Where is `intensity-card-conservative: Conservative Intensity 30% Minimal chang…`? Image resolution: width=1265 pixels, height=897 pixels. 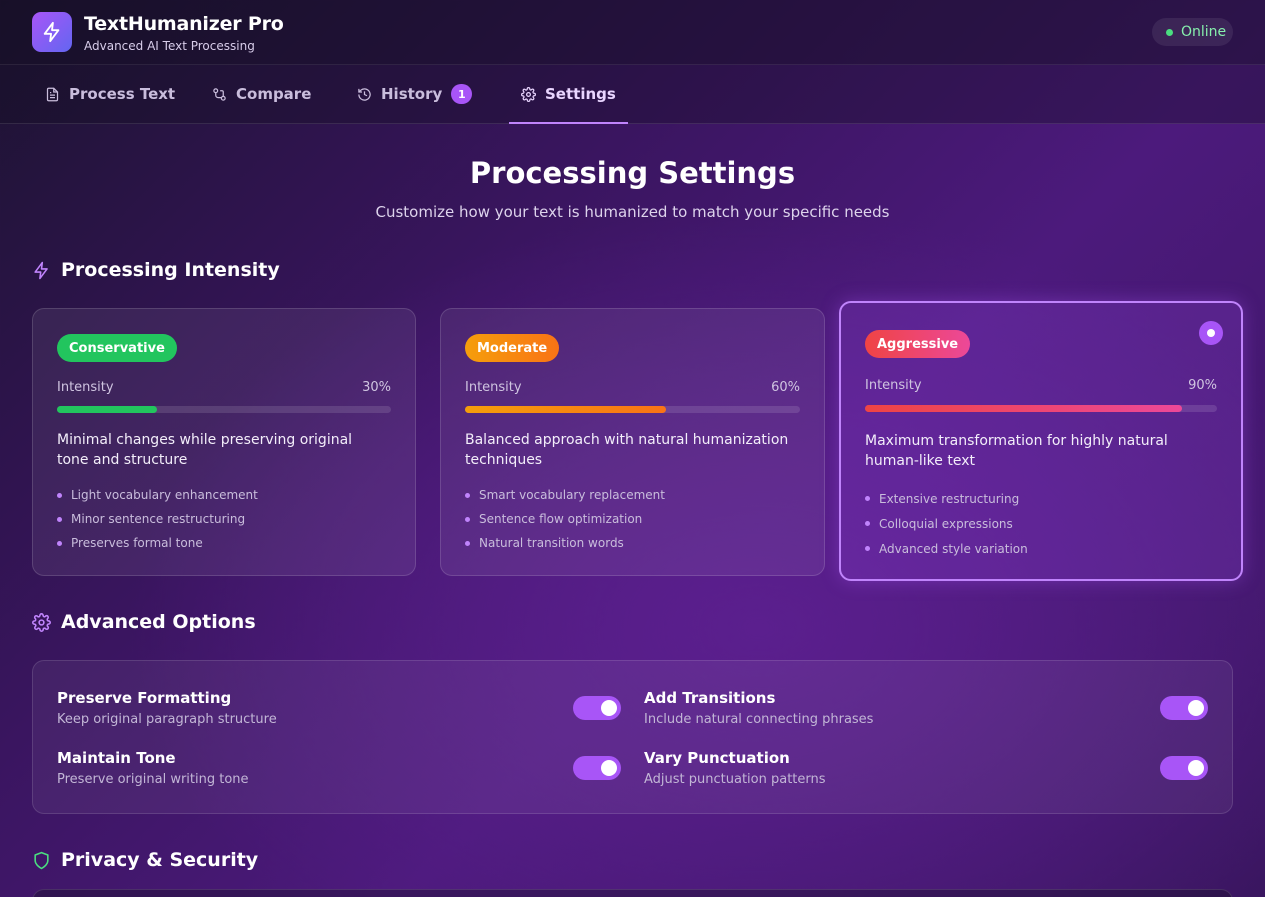 intensity-card-conservative: Conservative Intensity 30% Minimal chang… is located at coordinates (224, 442).